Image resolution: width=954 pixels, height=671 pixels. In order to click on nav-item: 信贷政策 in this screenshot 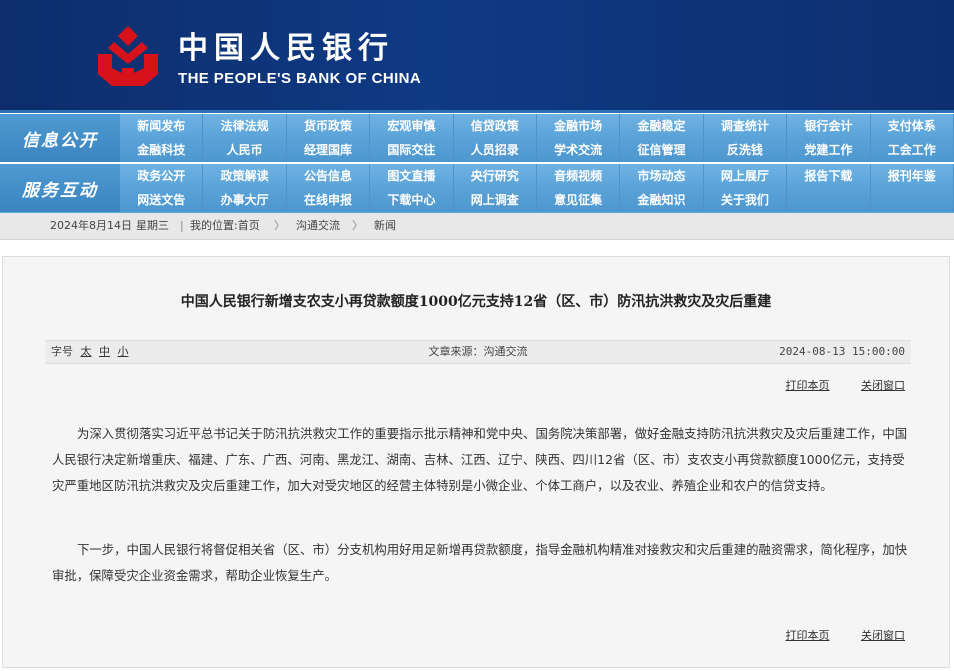, I will do `click(495, 126)`.